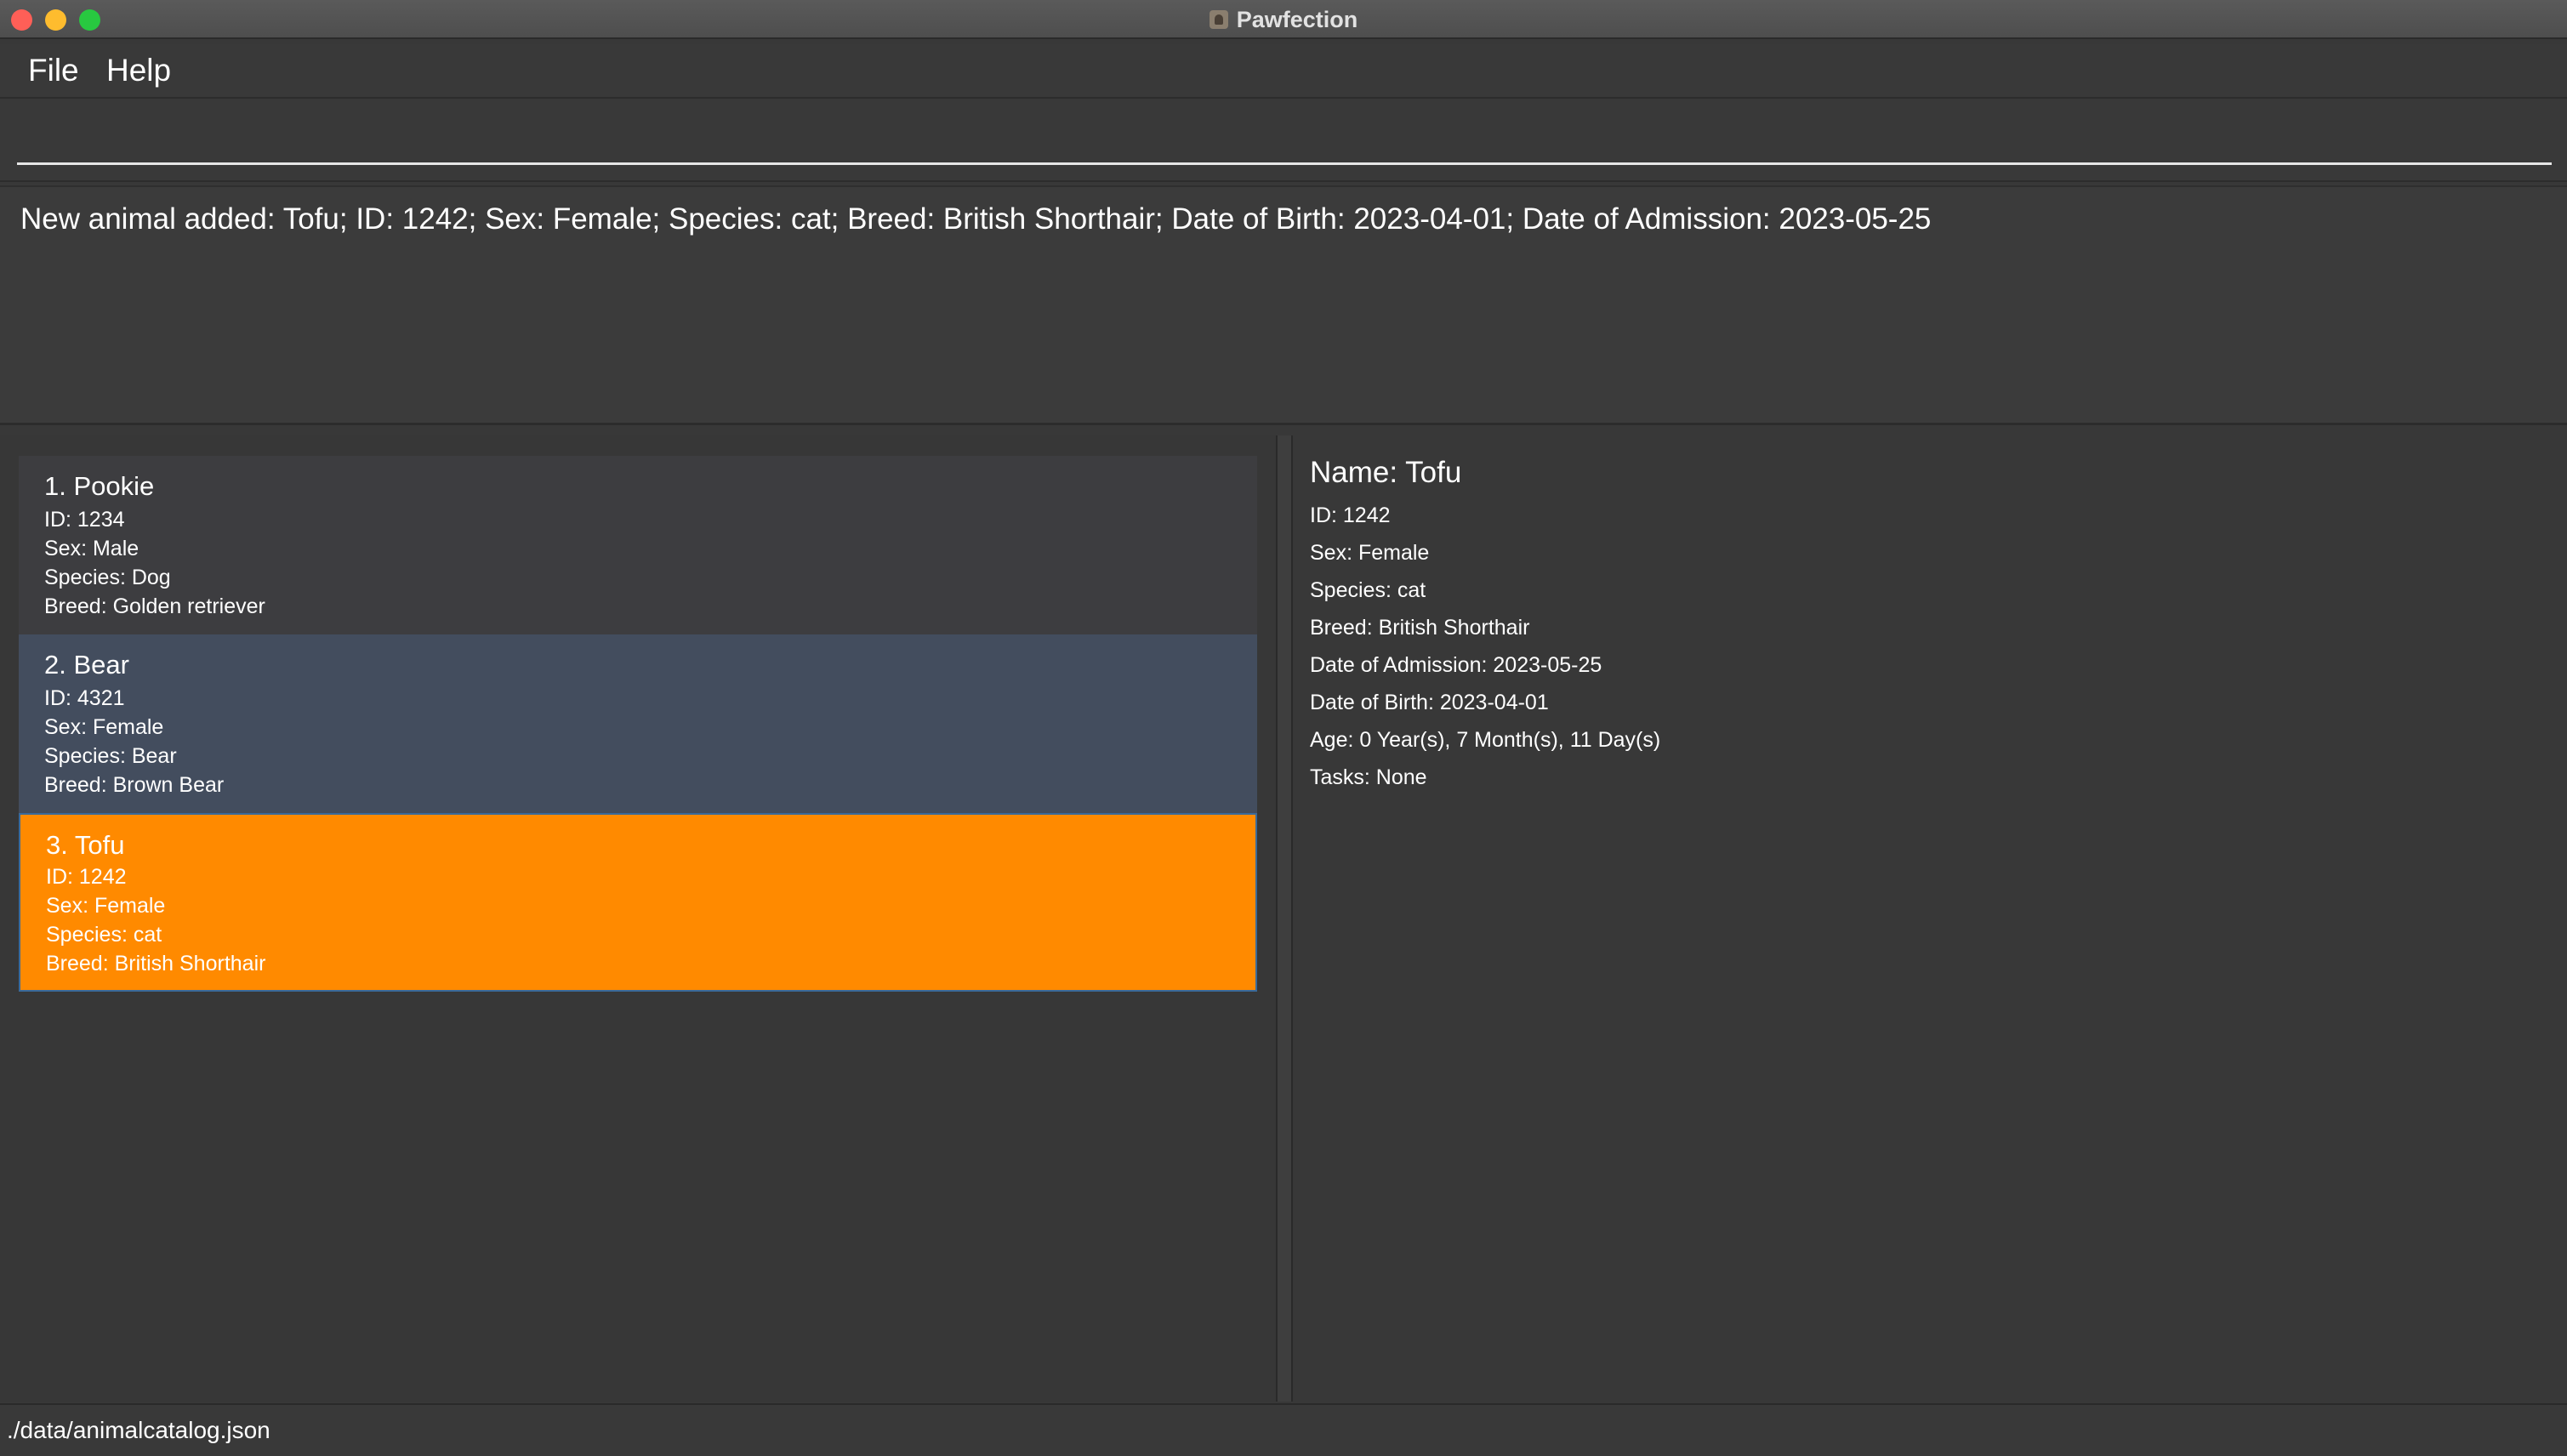  I want to click on app-icon, so click(1218, 19).